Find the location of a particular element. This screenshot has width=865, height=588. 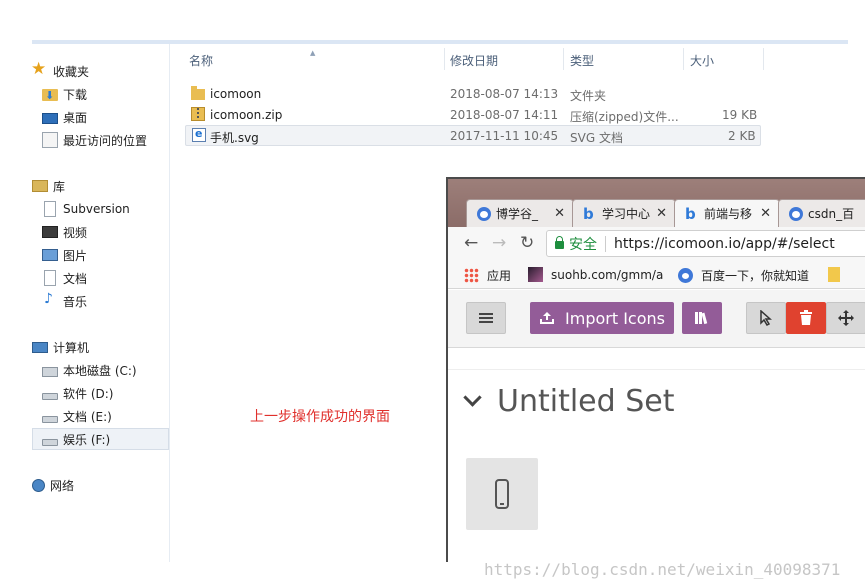

nav-drive-f: 娱乐 (F:) is located at coordinates (100, 439).